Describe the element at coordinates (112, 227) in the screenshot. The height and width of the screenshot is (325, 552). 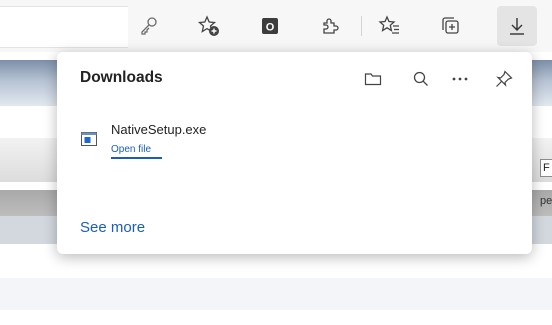
I see `see-more-link: See more` at that location.